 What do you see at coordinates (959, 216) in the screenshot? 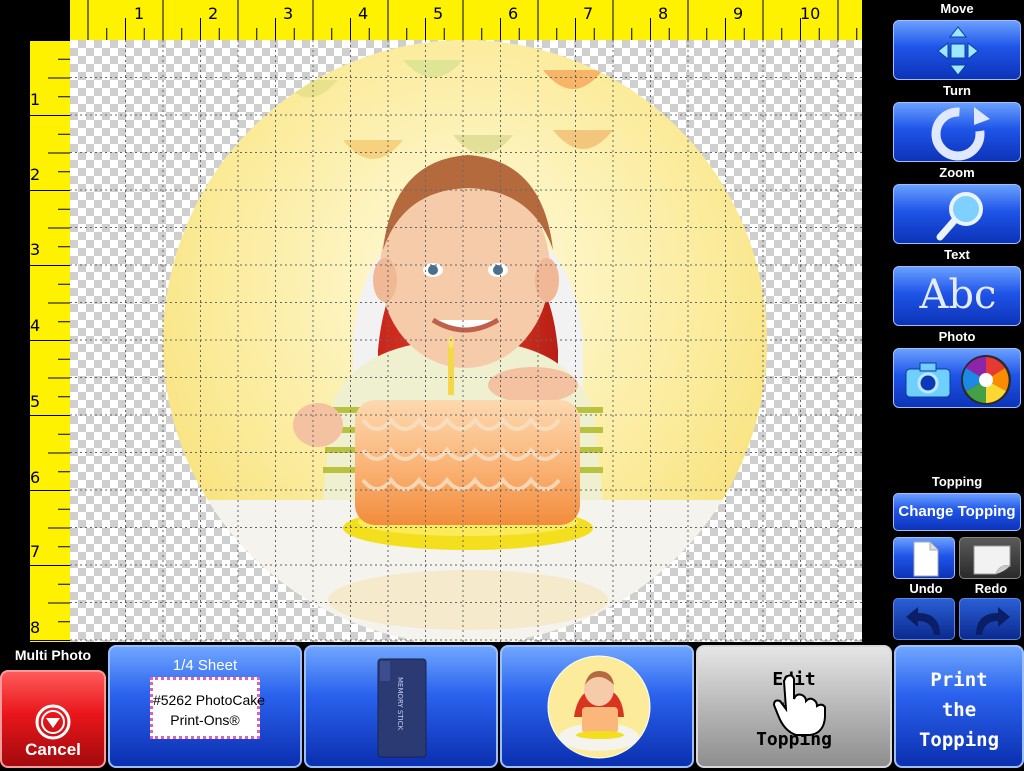
I see `magnifier-icon` at bounding box center [959, 216].